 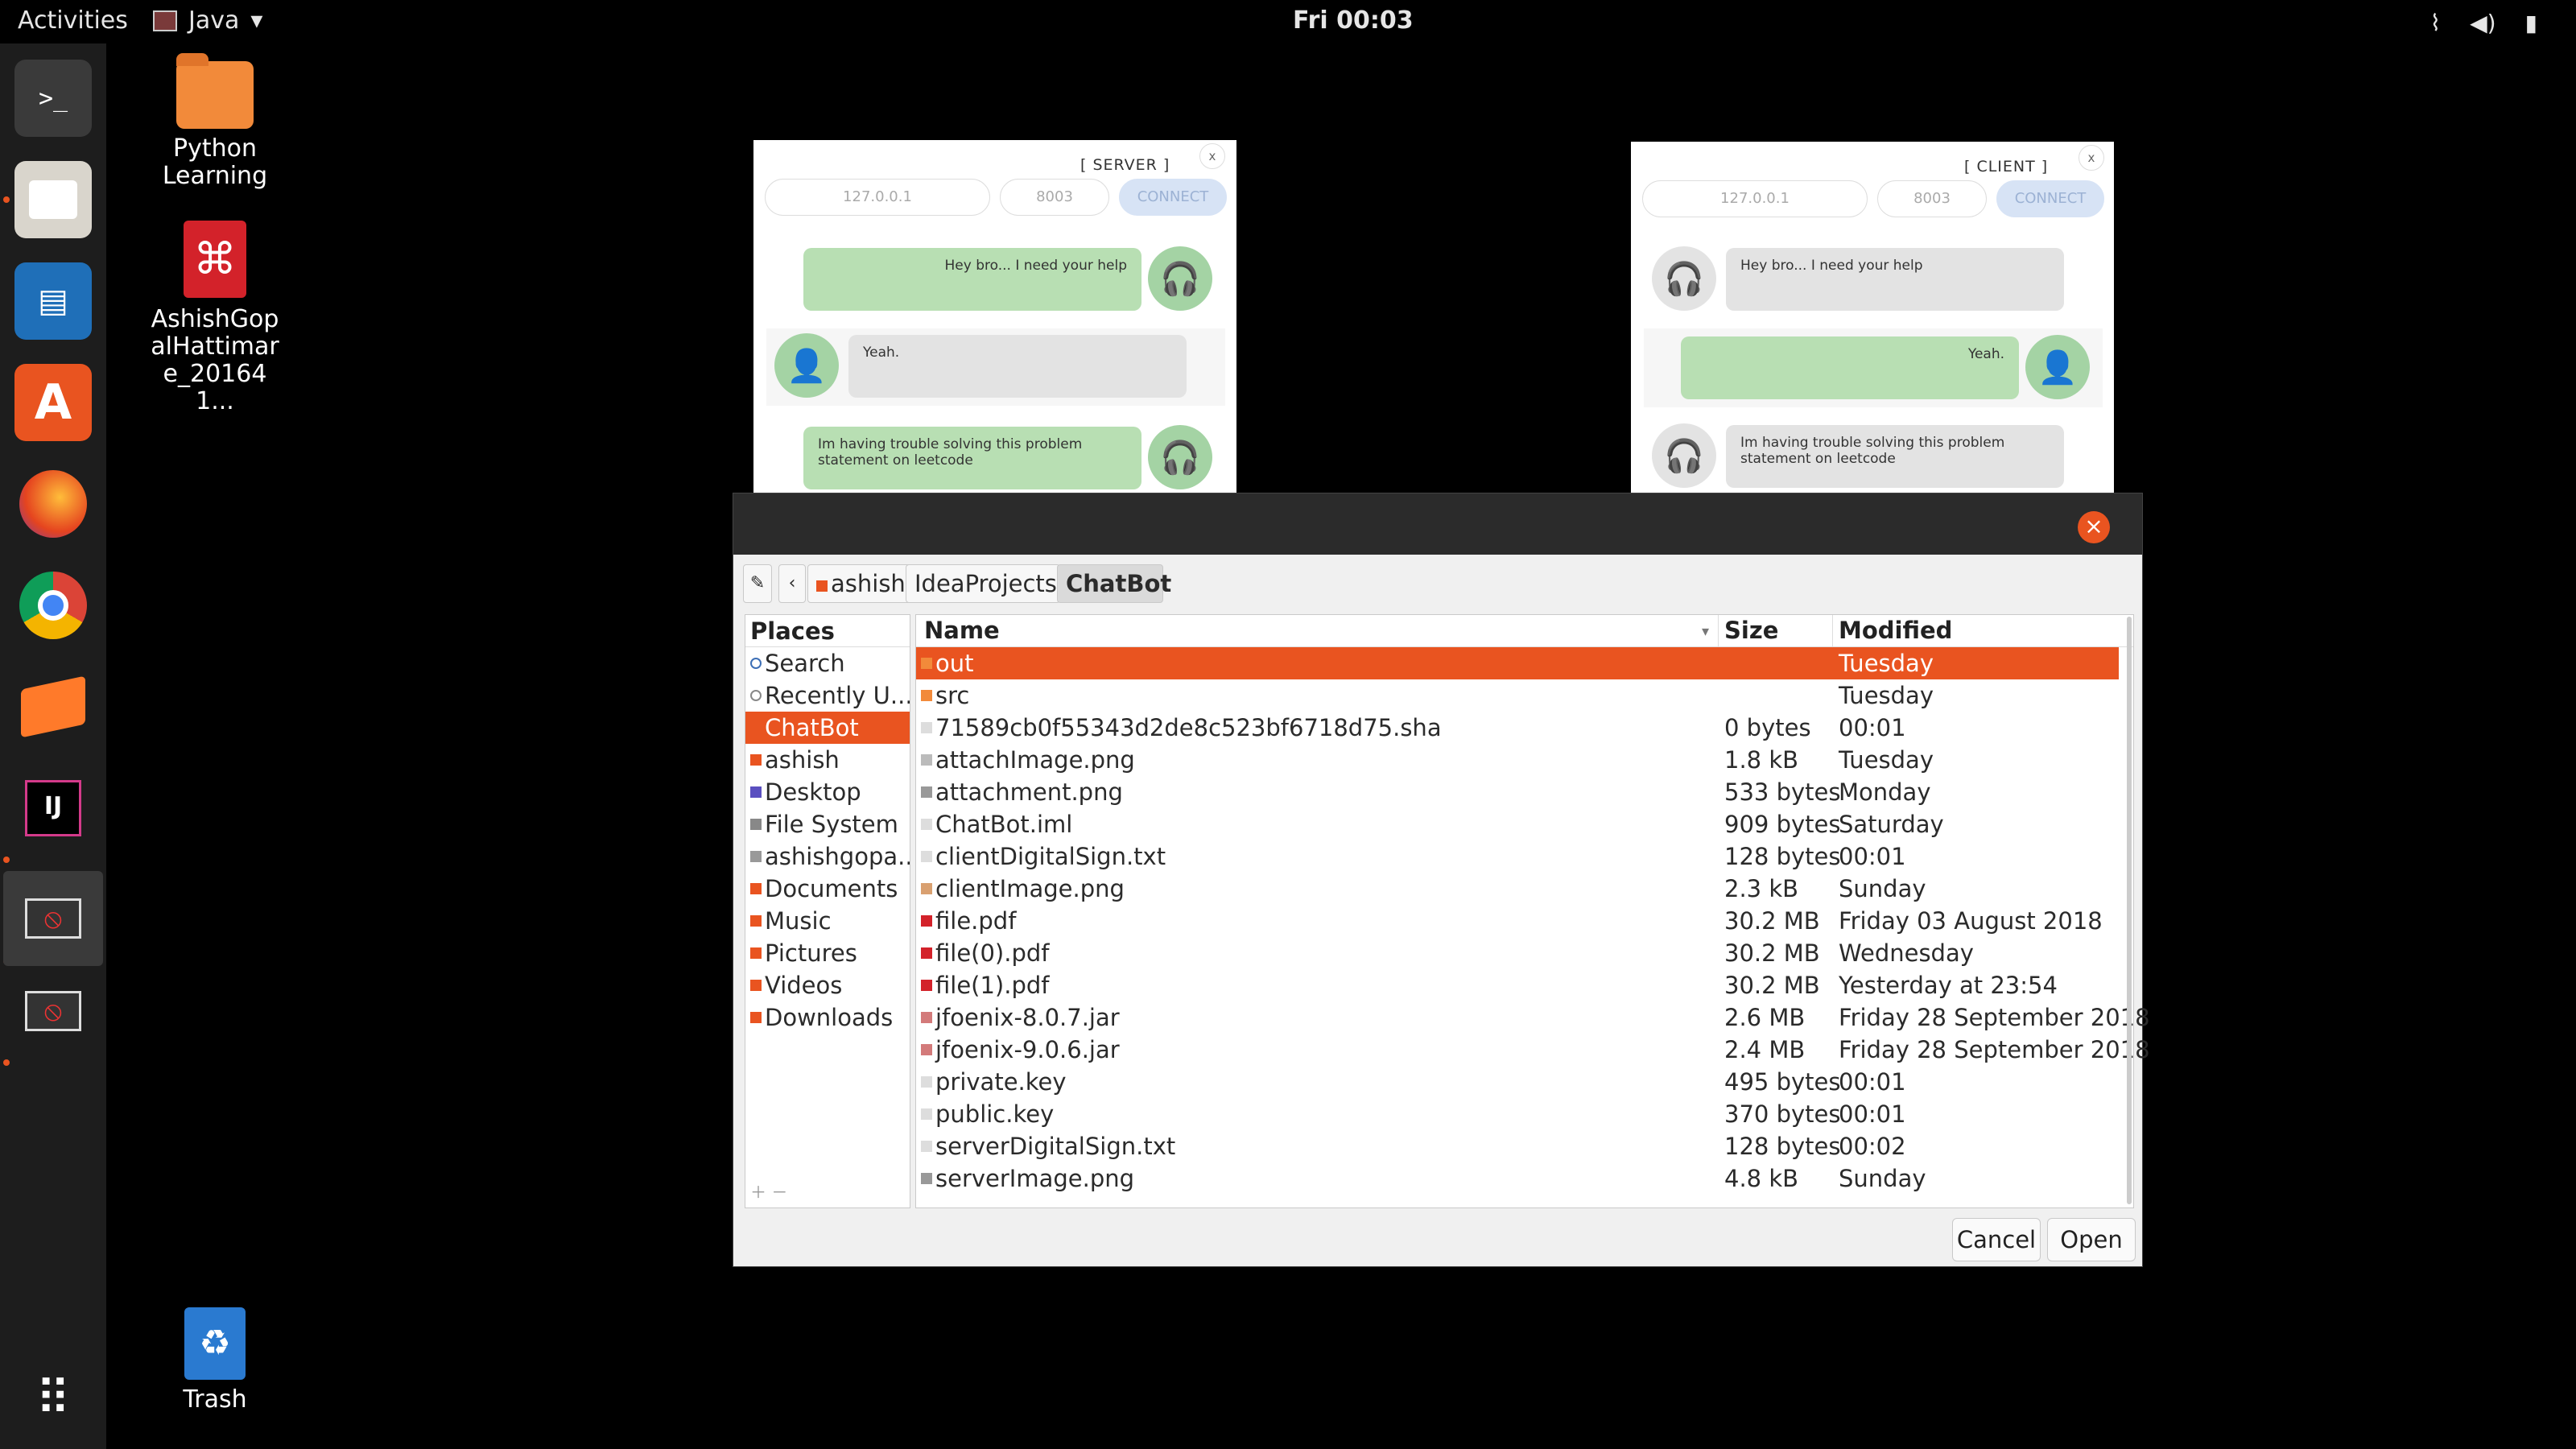 What do you see at coordinates (53, 918) in the screenshot?
I see `java-app-icon-1: ⦸` at bounding box center [53, 918].